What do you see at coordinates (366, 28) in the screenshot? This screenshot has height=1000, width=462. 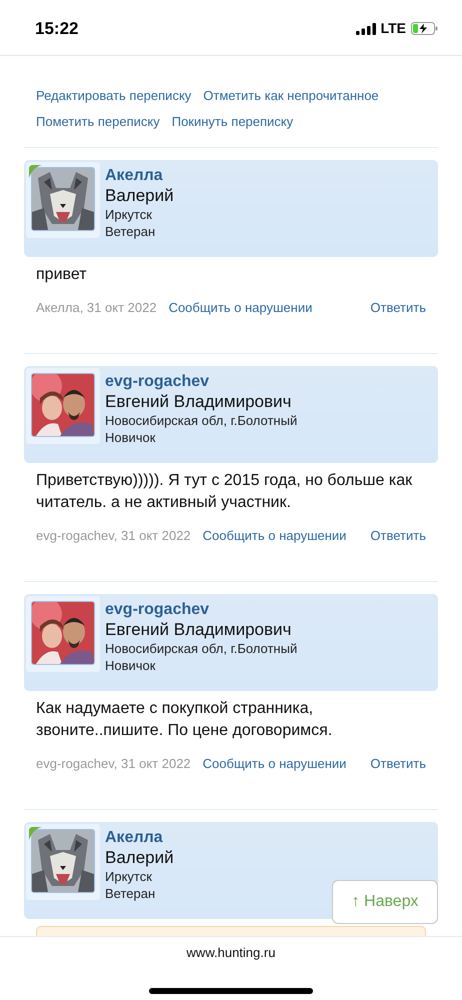 I see `signal-icon` at bounding box center [366, 28].